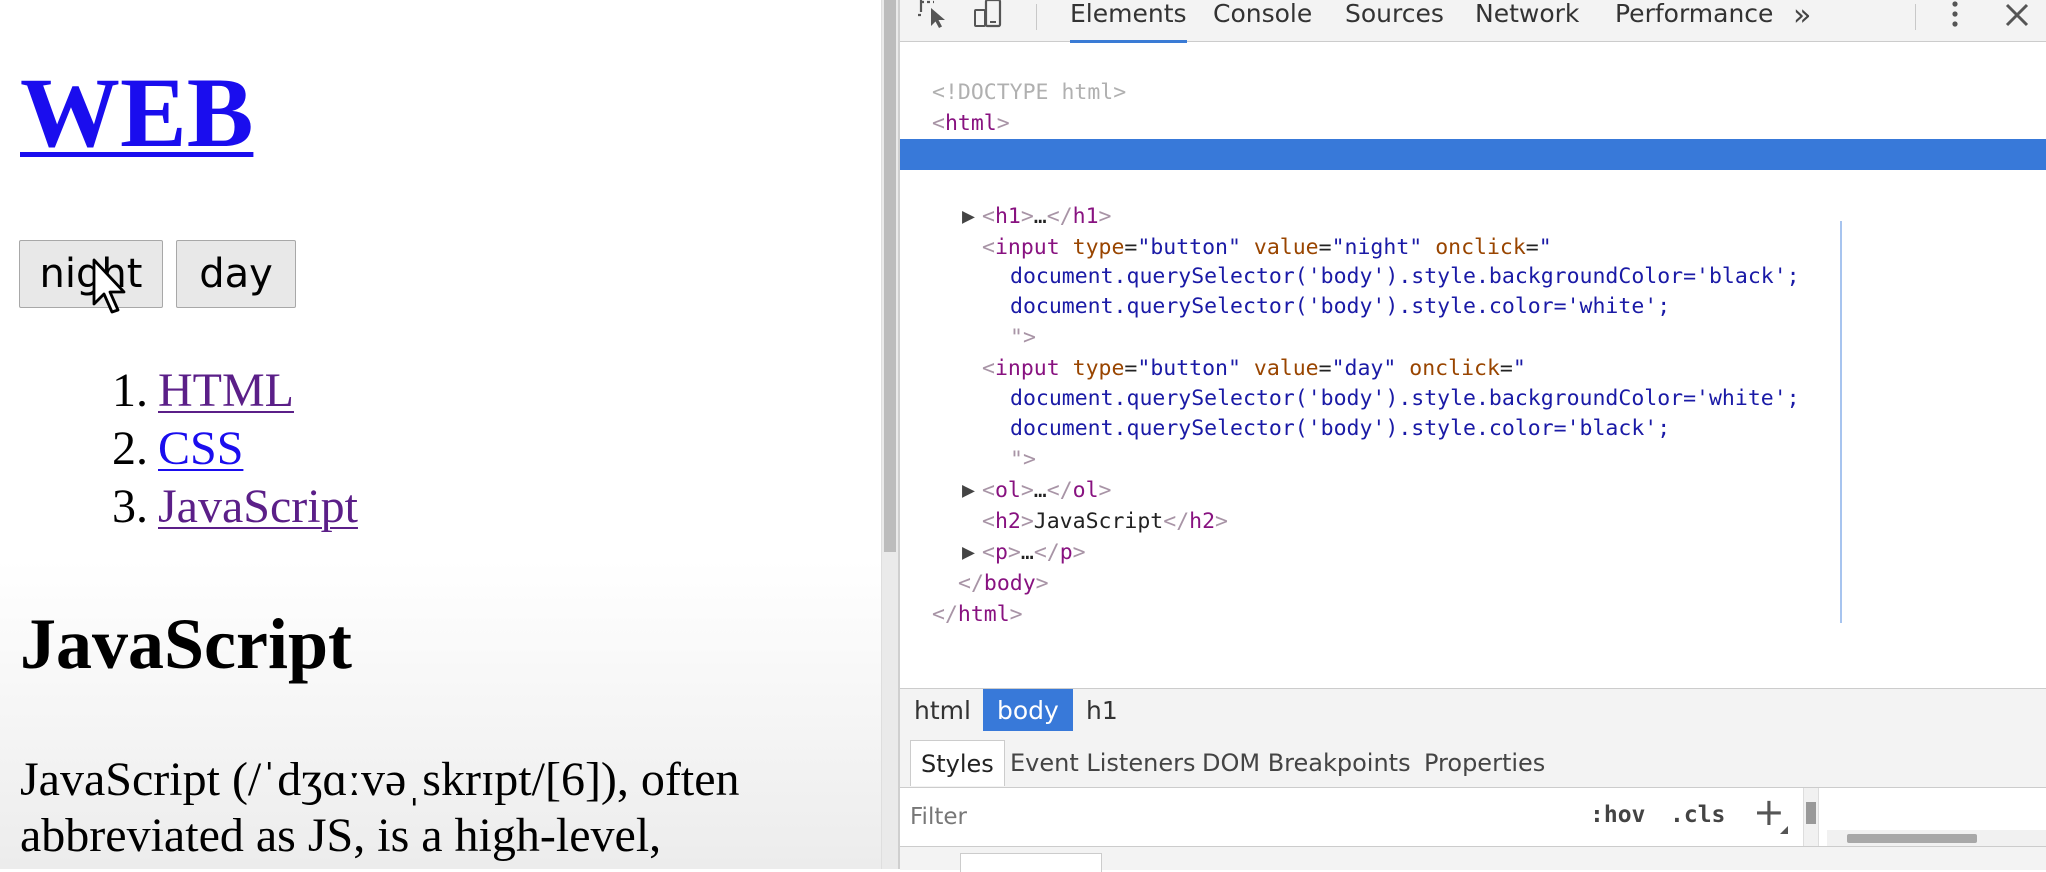 Image resolution: width=2046 pixels, height=872 pixels. I want to click on computed-scrollbar-thumb, so click(1912, 838).